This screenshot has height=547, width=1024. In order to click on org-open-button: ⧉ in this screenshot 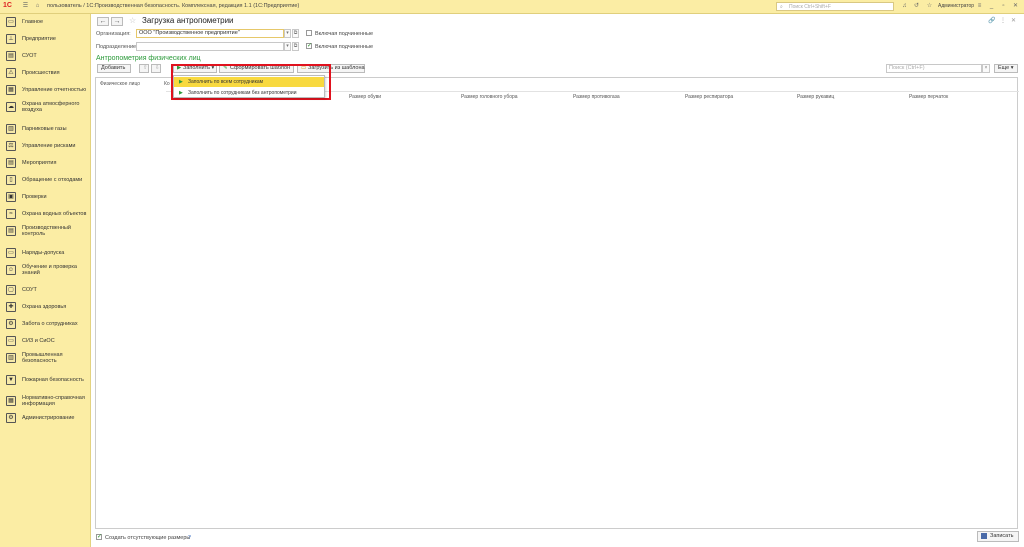, I will do `click(295, 33)`.